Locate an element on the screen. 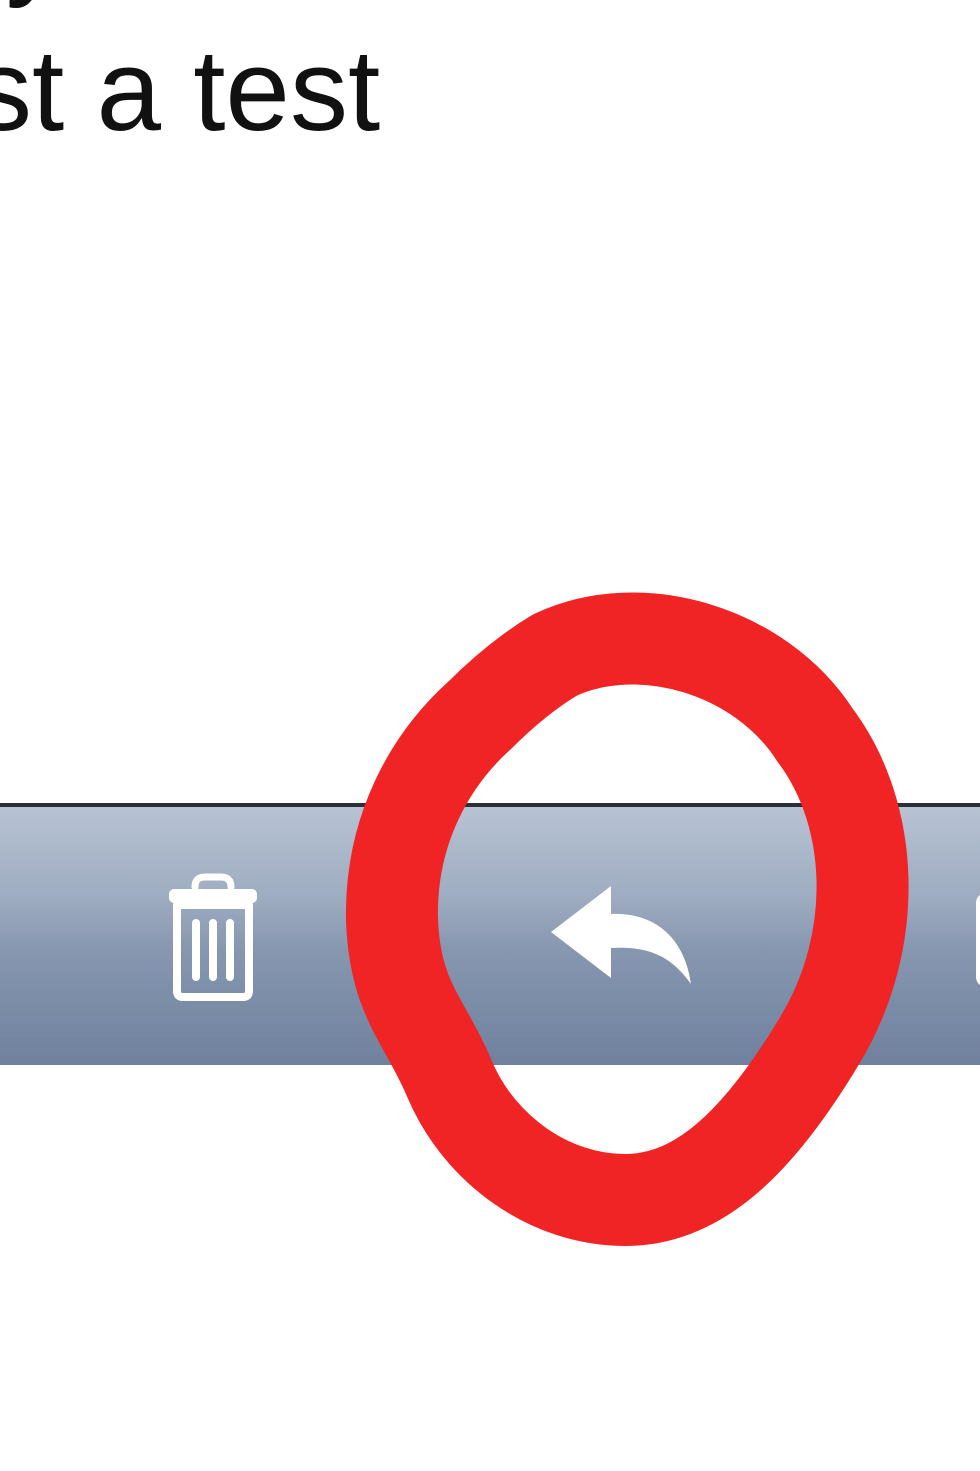 This screenshot has width=980, height=1471. trash-icon is located at coordinates (212, 937).